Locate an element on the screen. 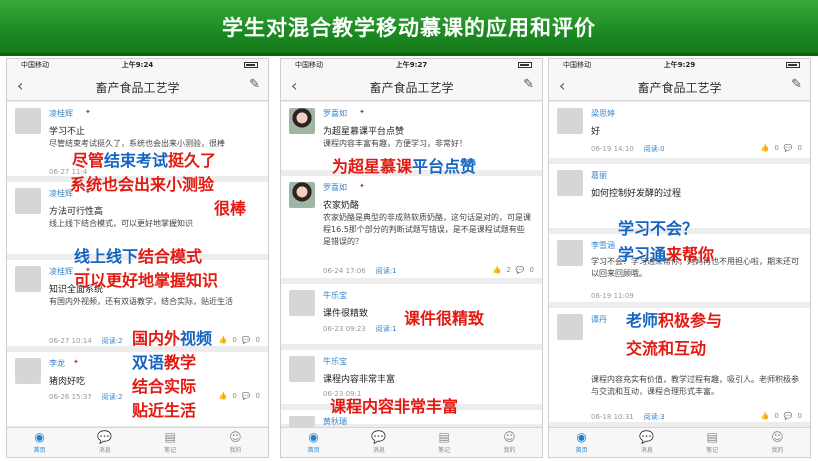 This screenshot has height=461, width=818. status-time: 上午9:27 is located at coordinates (411, 65).